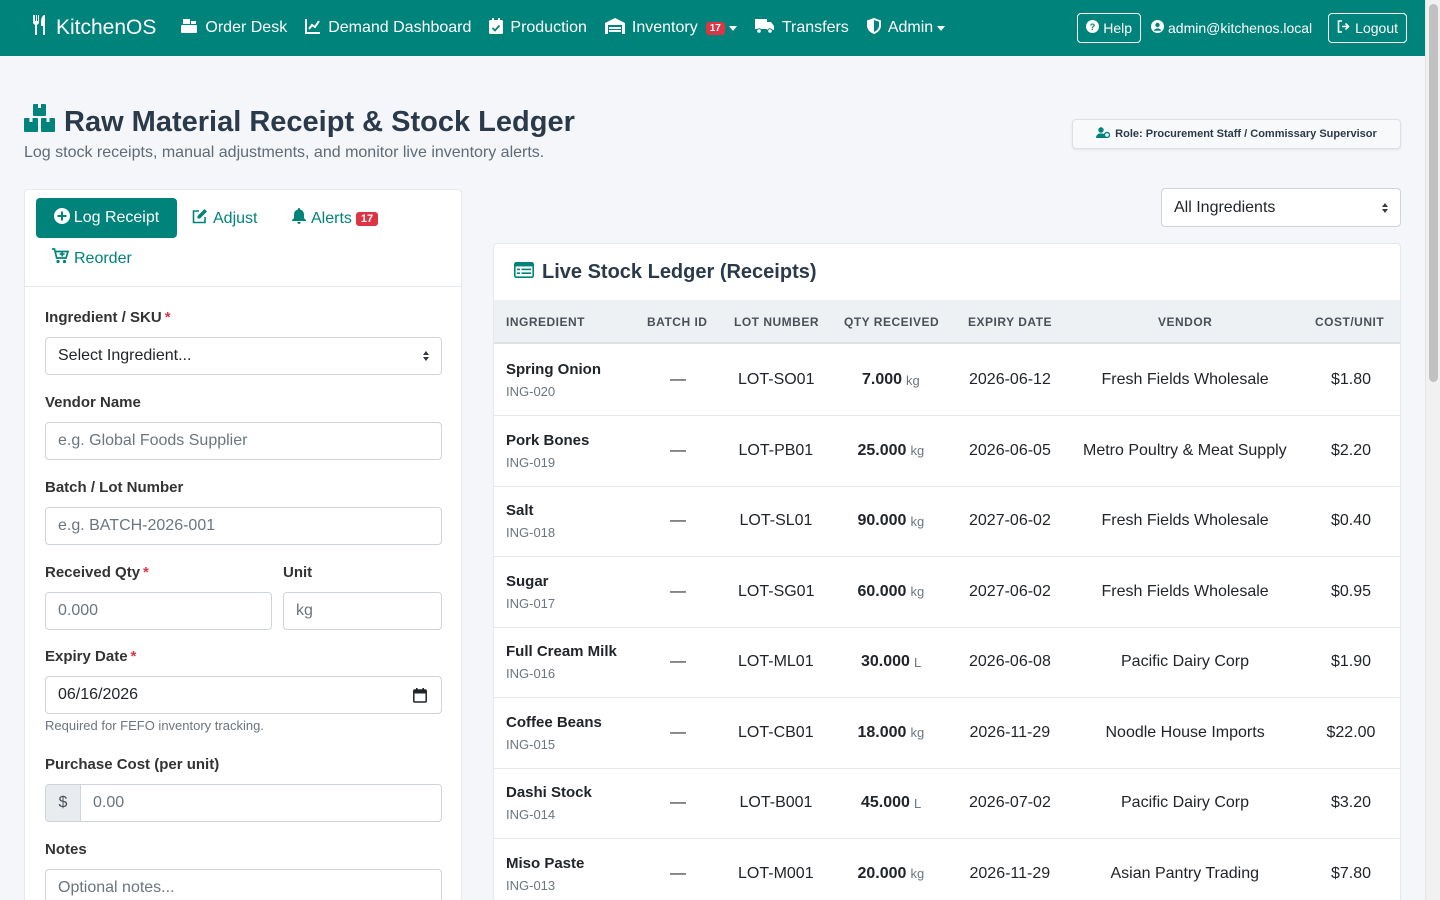 Image resolution: width=1440 pixels, height=900 pixels. What do you see at coordinates (715, 28) in the screenshot?
I see `inventory-alert-badge: 17` at bounding box center [715, 28].